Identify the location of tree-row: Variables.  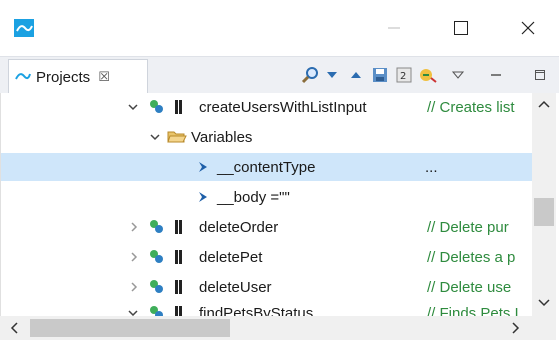
(266, 137).